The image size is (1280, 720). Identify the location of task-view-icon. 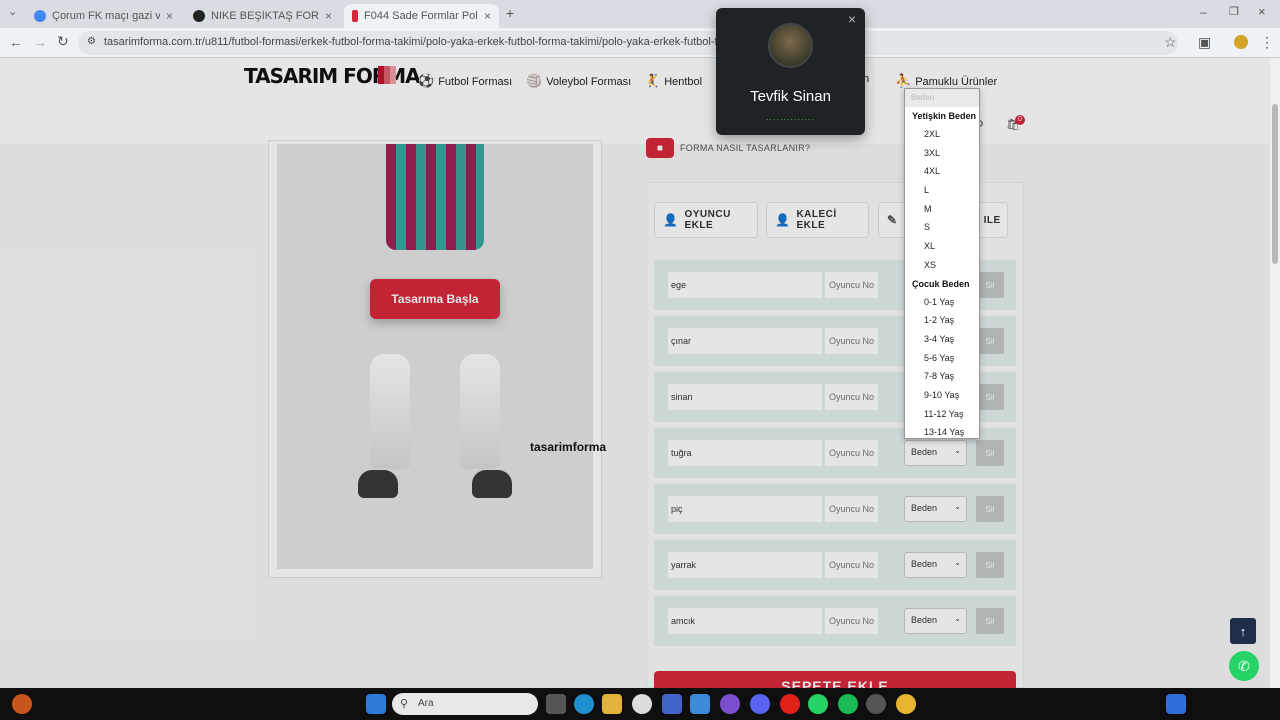
(556, 704).